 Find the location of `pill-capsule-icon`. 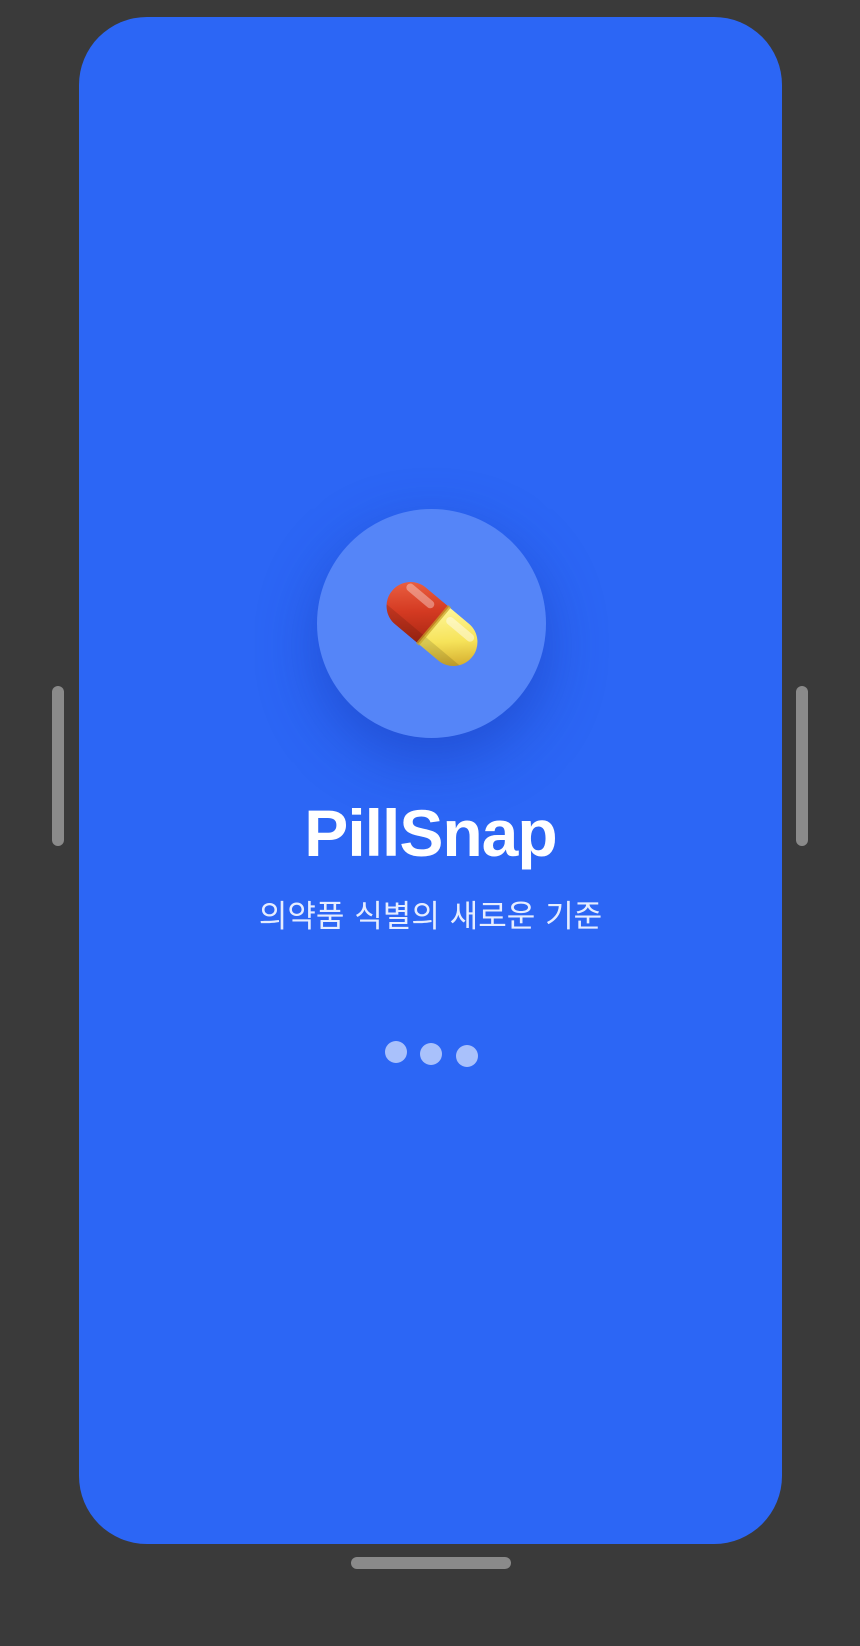

pill-capsule-icon is located at coordinates (431, 623).